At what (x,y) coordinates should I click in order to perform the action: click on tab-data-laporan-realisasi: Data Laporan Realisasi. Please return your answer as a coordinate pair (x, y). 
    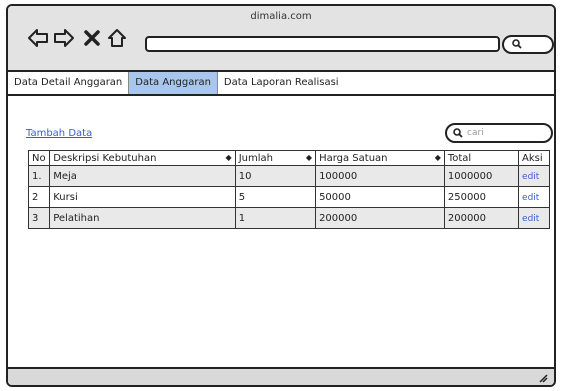
    Looking at the image, I should click on (281, 83).